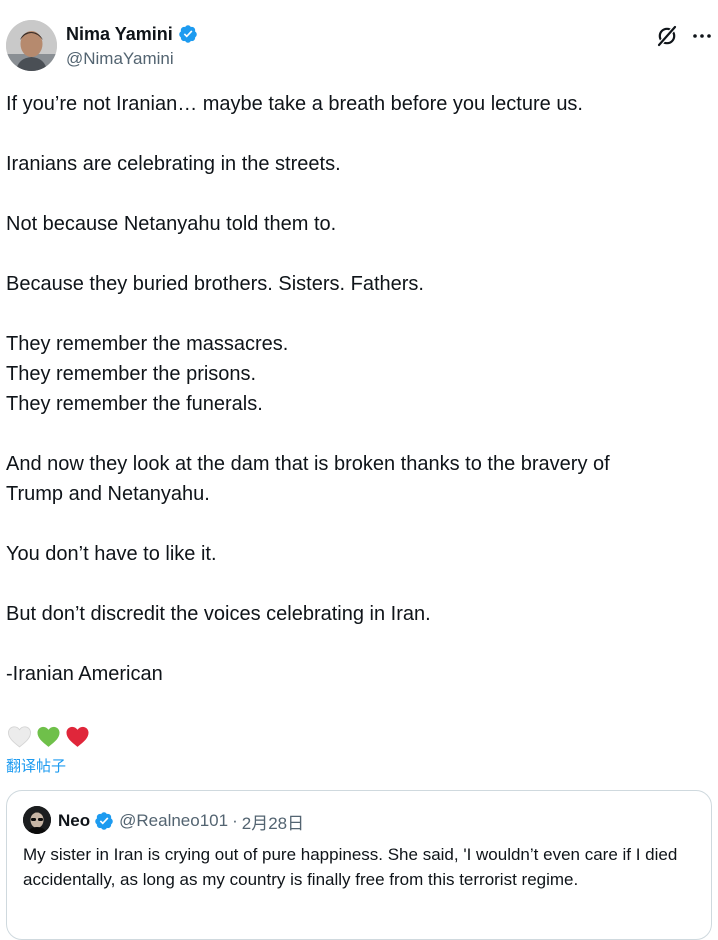  What do you see at coordinates (31, 45) in the screenshot?
I see `author-avatar` at bounding box center [31, 45].